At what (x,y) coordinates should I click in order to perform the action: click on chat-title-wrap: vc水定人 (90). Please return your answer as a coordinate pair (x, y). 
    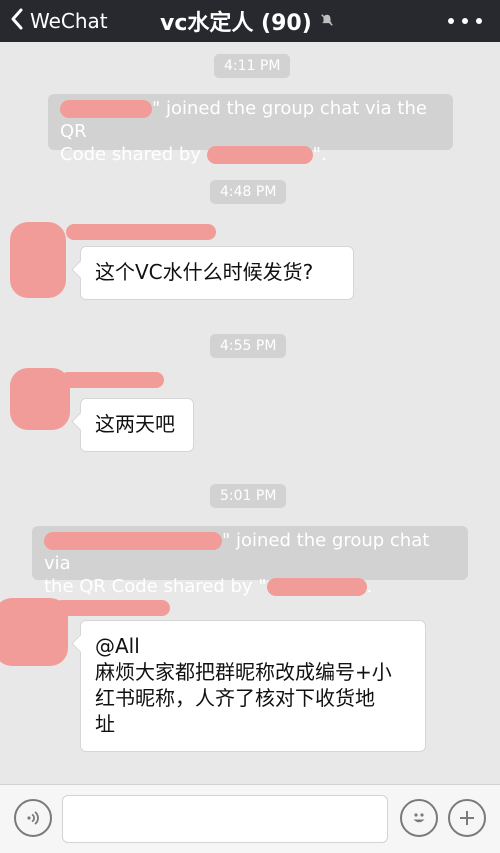
    Looking at the image, I should click on (247, 21).